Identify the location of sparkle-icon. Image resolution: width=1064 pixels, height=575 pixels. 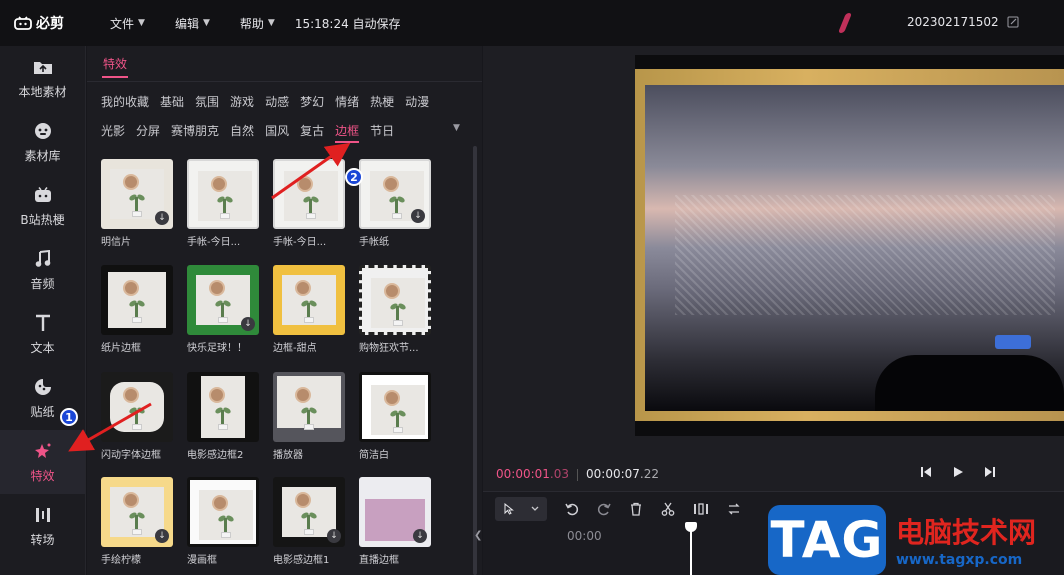
(43, 451).